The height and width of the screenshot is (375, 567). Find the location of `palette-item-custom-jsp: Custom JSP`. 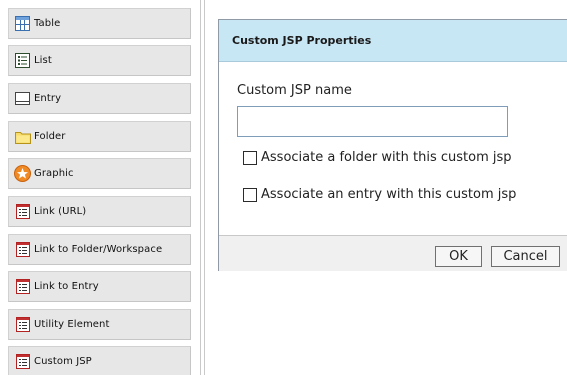

palette-item-custom-jsp: Custom JSP is located at coordinates (99, 360).